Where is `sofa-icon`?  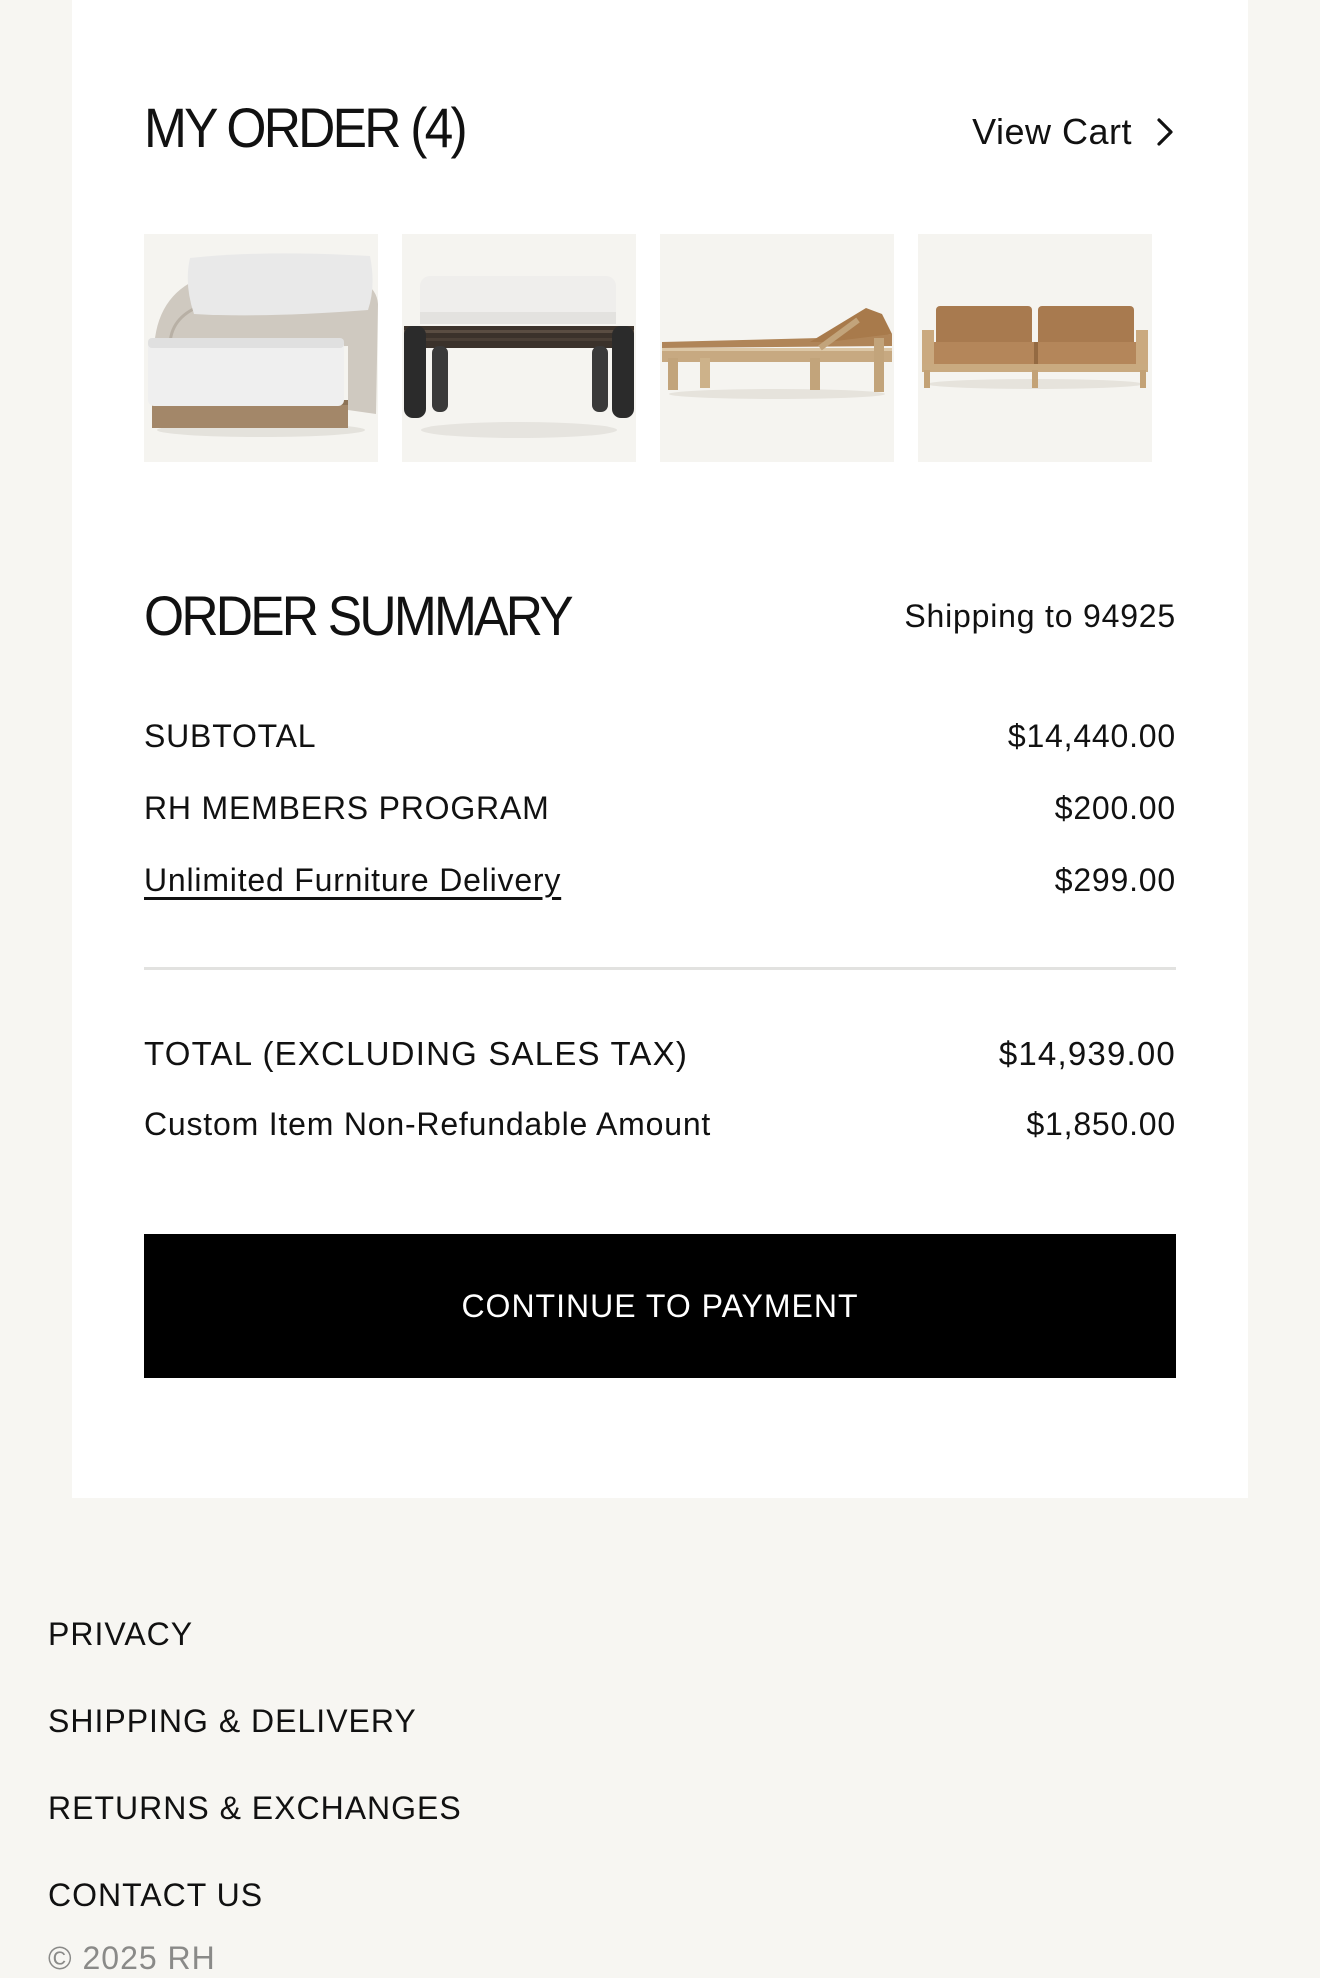
sofa-icon is located at coordinates (1035, 347).